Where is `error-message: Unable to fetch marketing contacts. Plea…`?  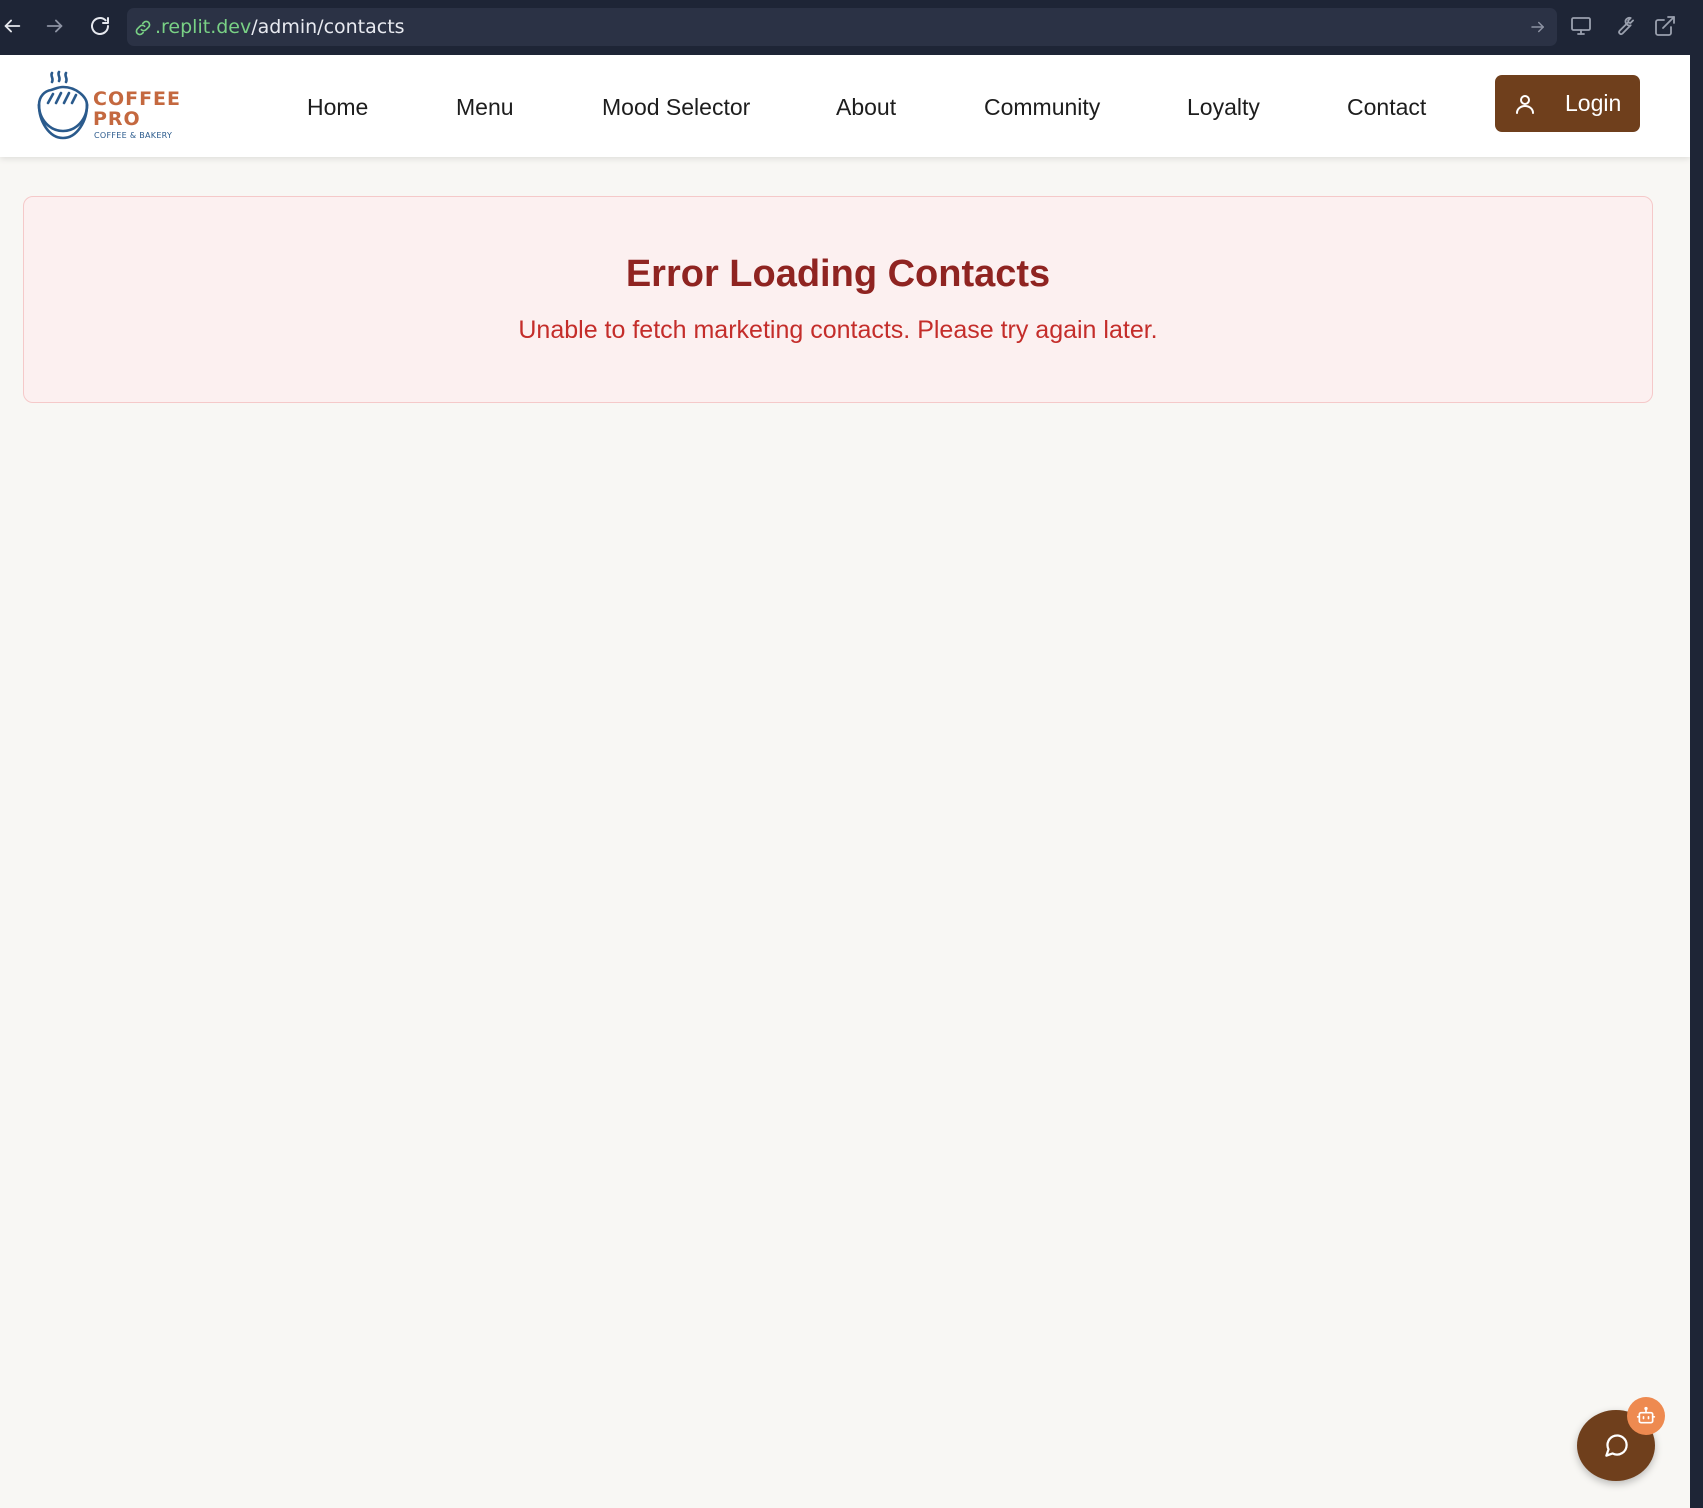
error-message: Unable to fetch marketing contacts. Plea… is located at coordinates (838, 330).